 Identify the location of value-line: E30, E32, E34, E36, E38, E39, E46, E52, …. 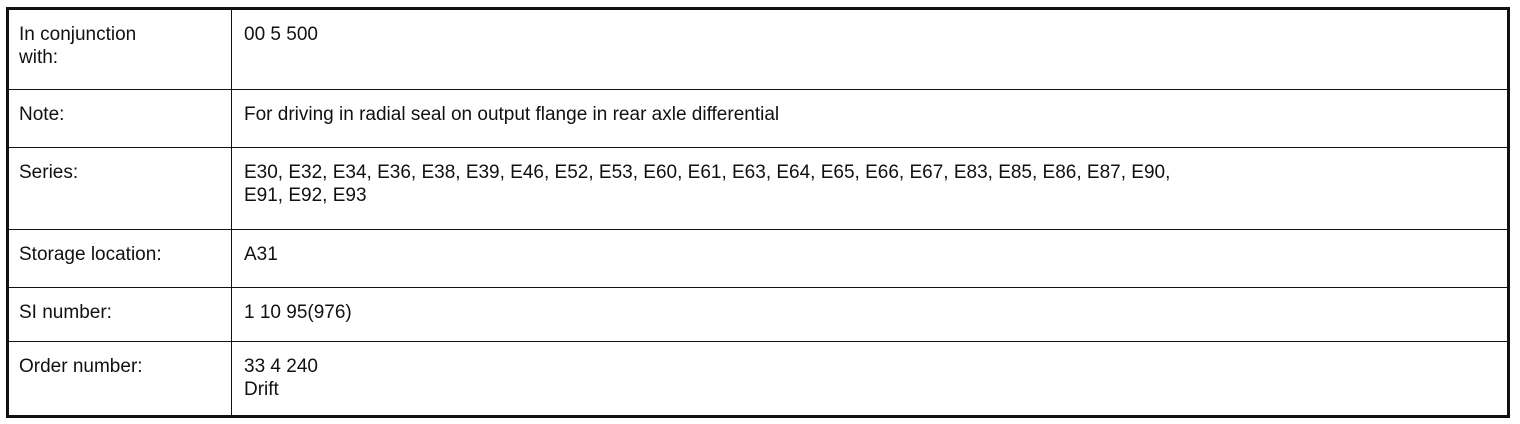
(707, 172).